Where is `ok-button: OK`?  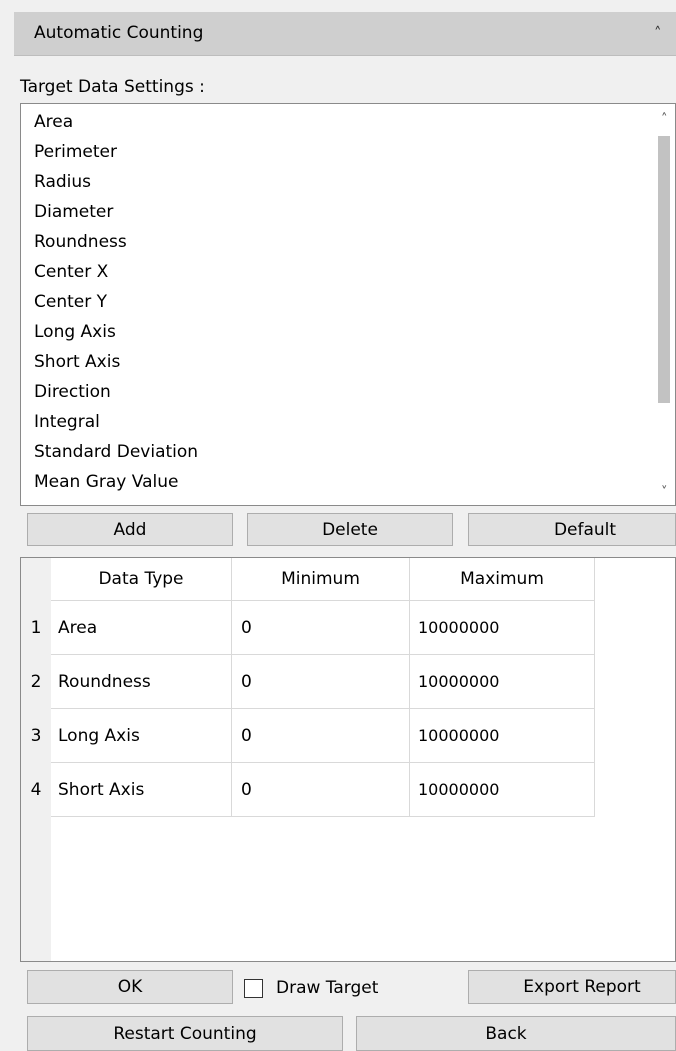
ok-button: OK is located at coordinates (130, 987).